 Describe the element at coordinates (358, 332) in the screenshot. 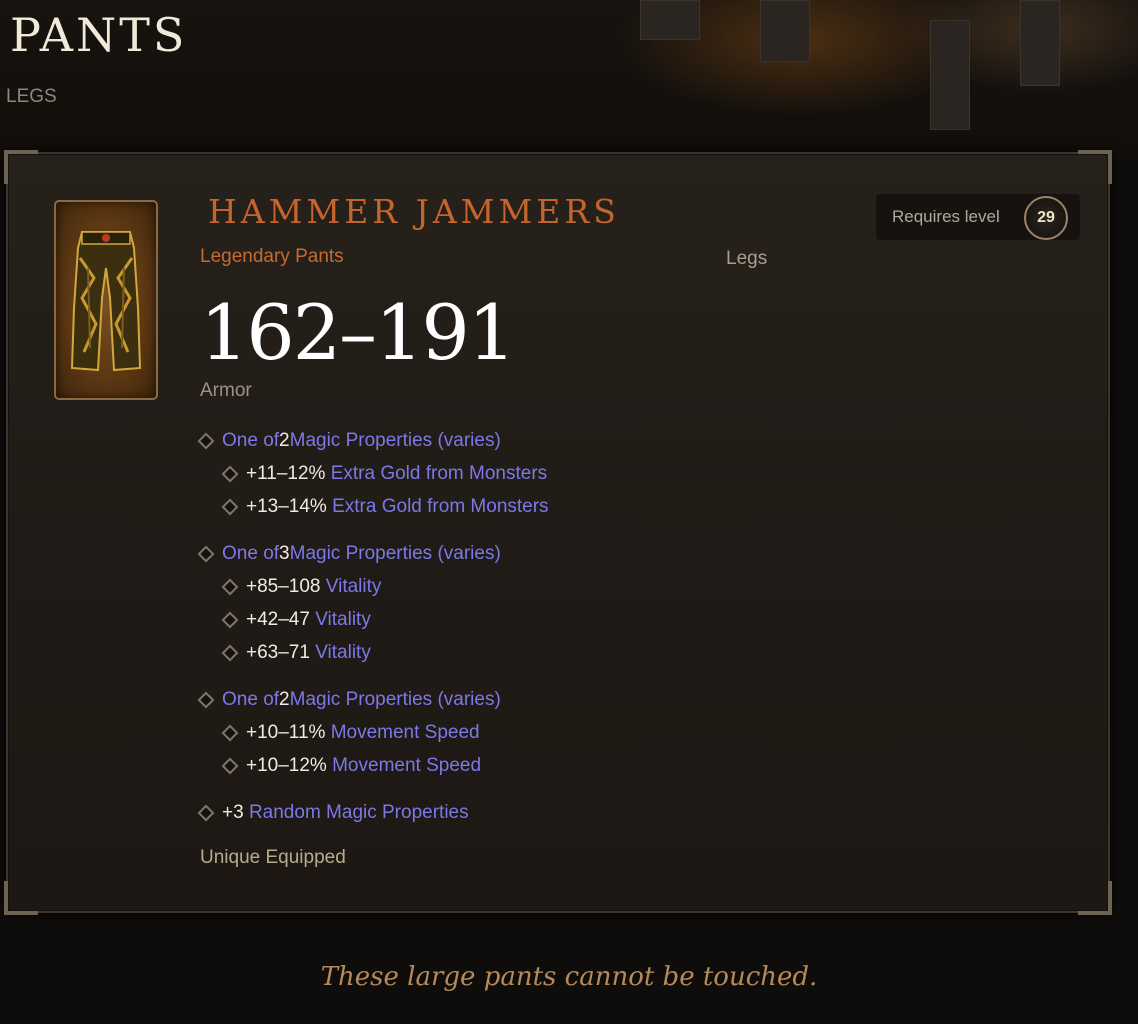

I see `armor-value: 162–191` at that location.